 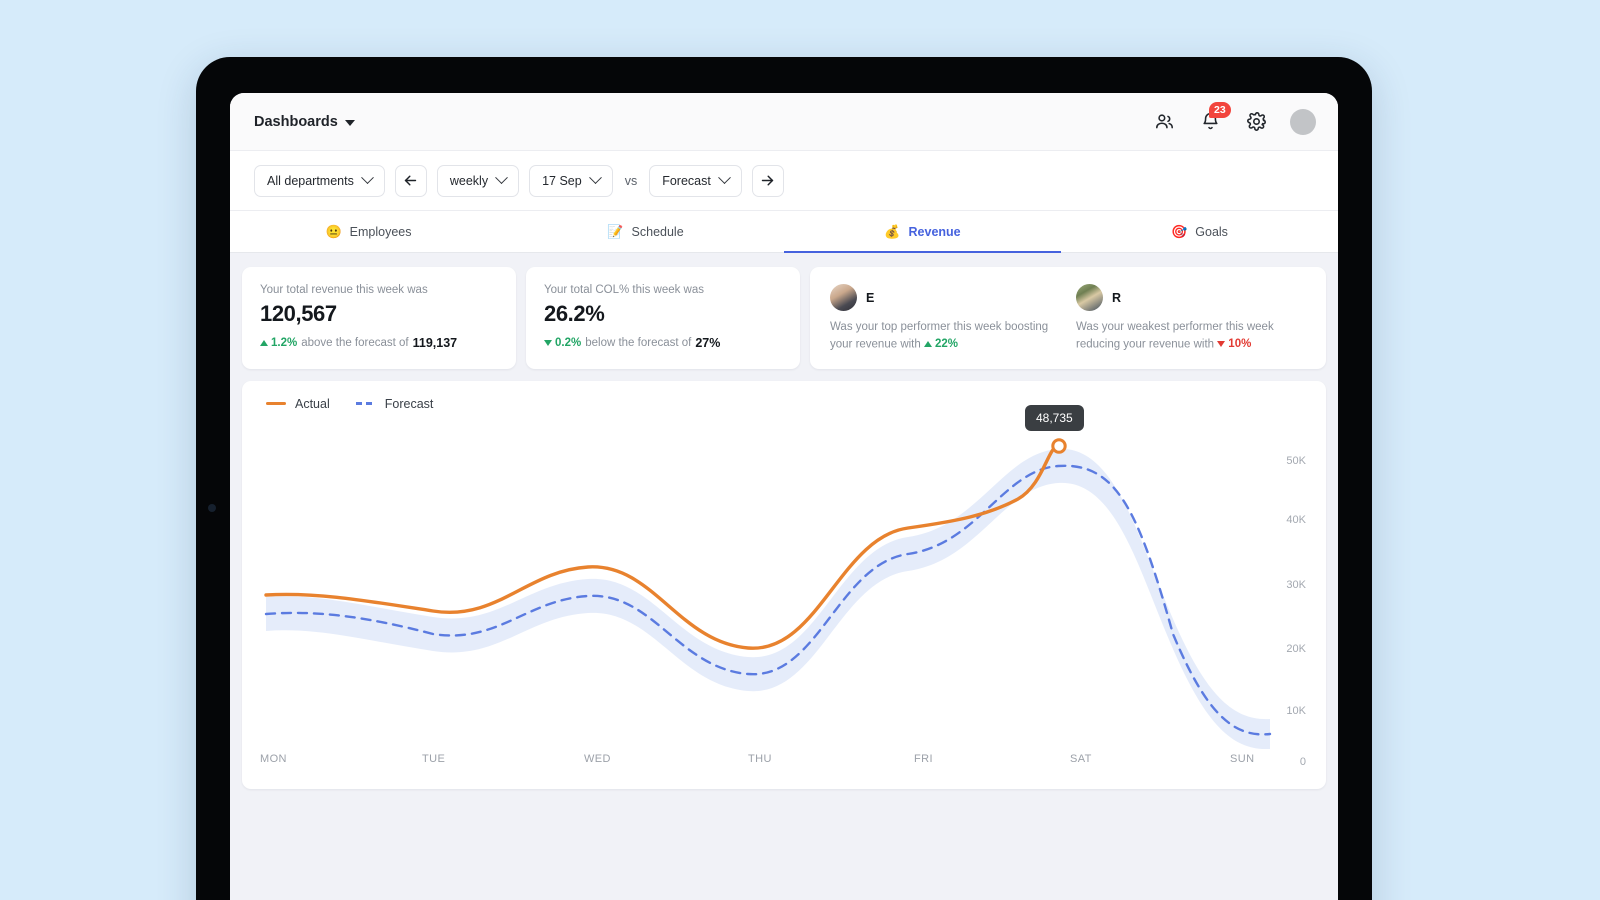 What do you see at coordinates (380, 231) in the screenshot?
I see `tab-label: Employees` at bounding box center [380, 231].